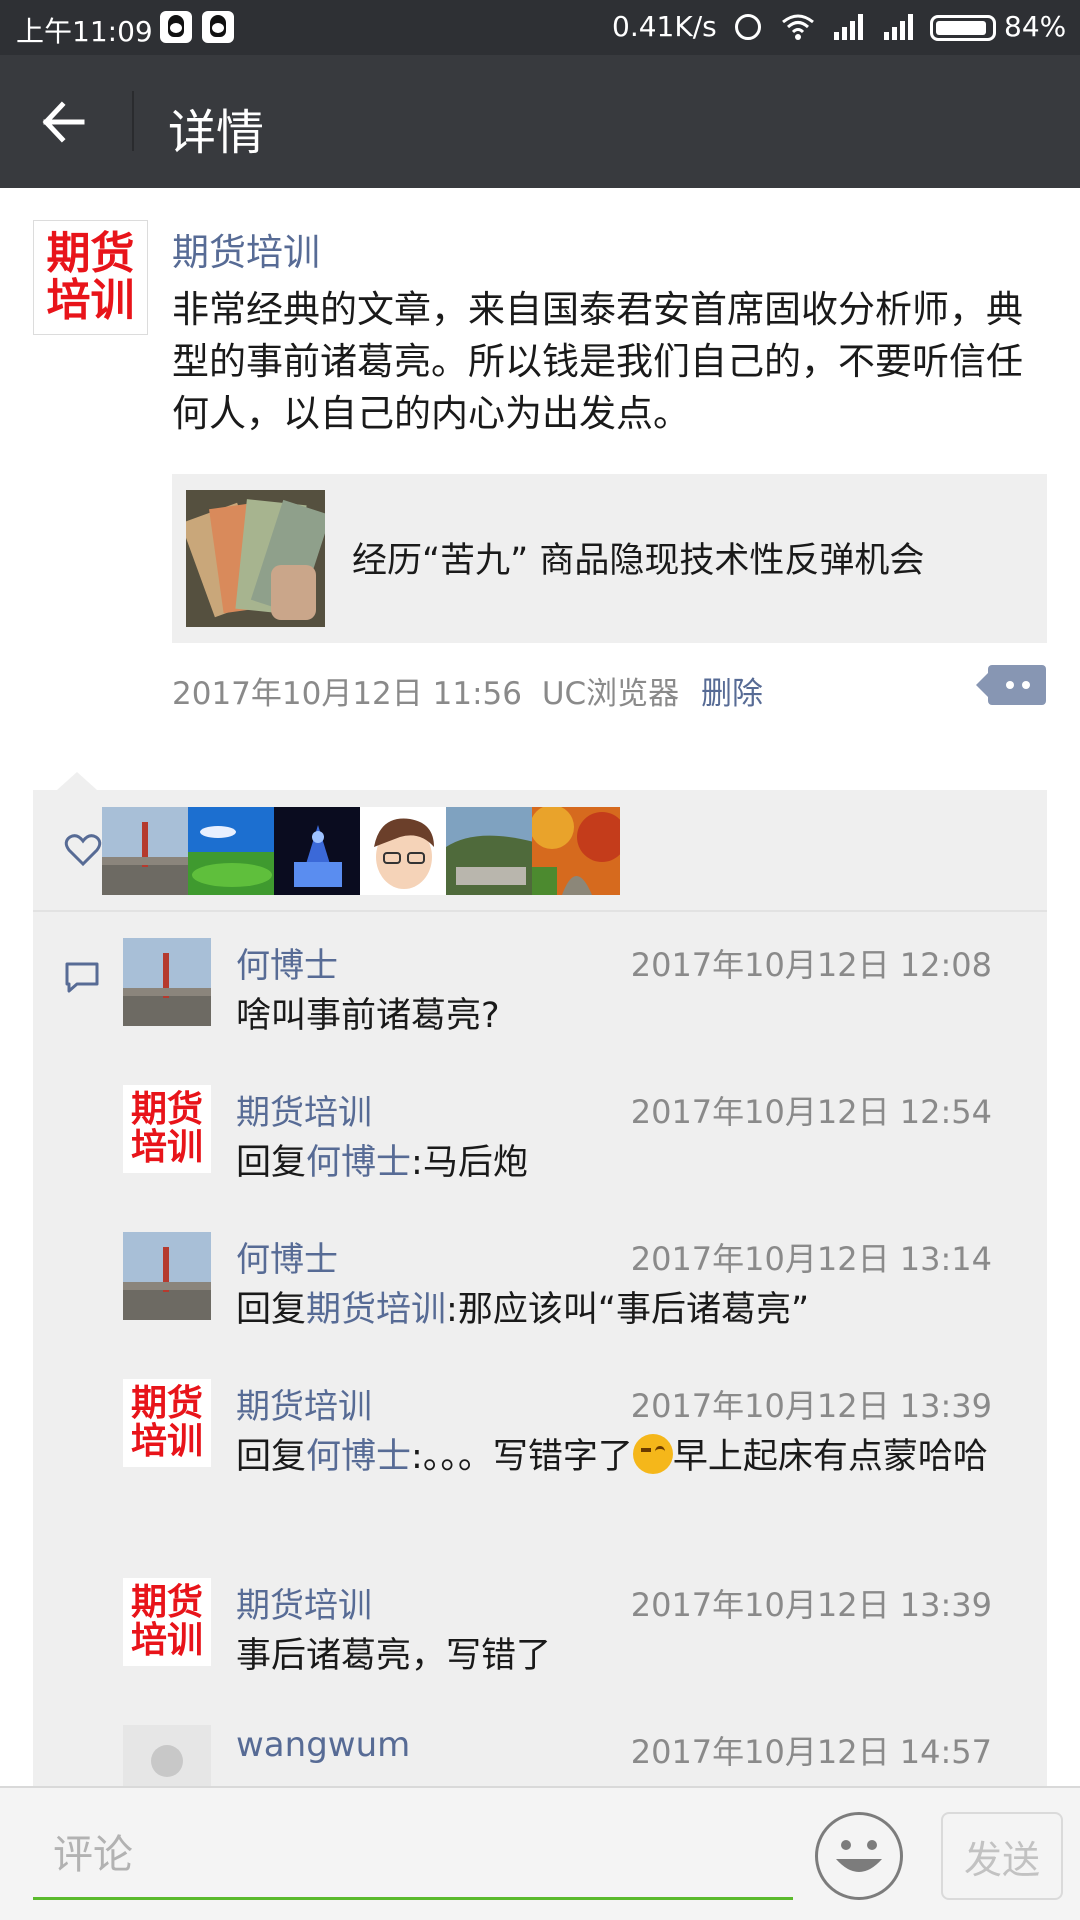 This screenshot has width=1080, height=1920. I want to click on title-bar: 详情, so click(540, 121).